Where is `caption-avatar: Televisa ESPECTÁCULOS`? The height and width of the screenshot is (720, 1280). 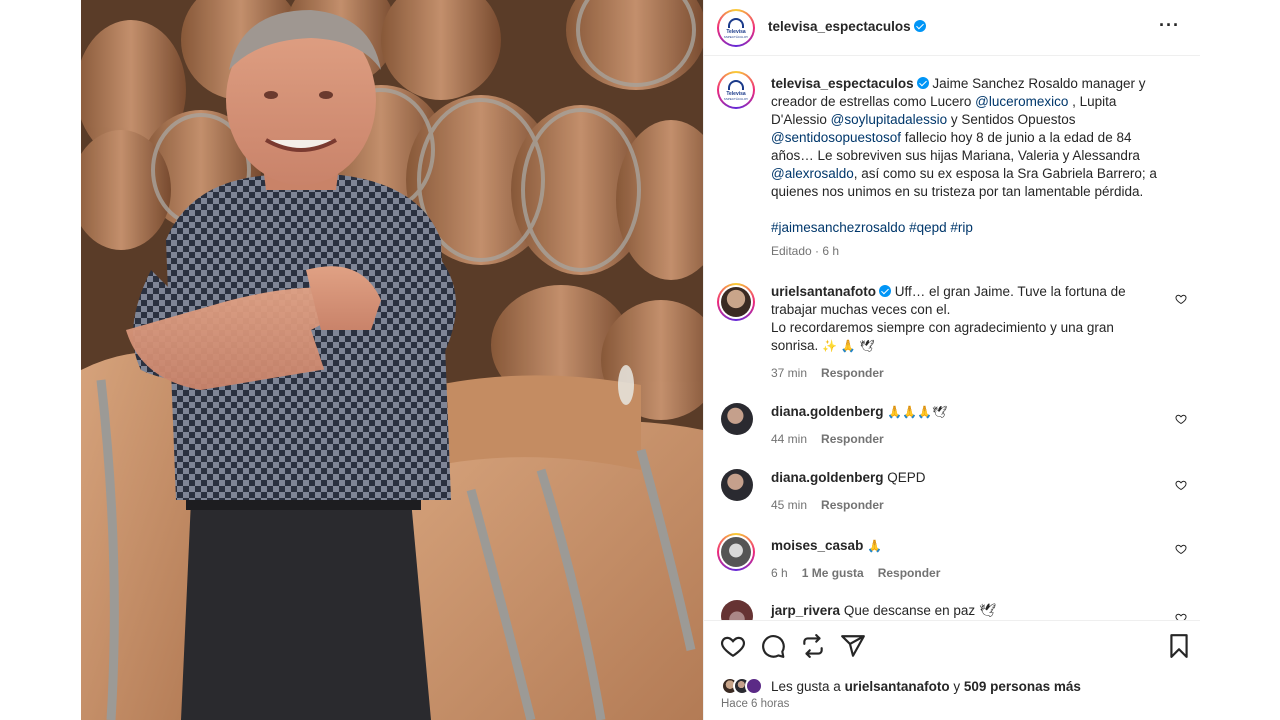
caption-avatar: Televisa ESPECTÁCULOS is located at coordinates (736, 90).